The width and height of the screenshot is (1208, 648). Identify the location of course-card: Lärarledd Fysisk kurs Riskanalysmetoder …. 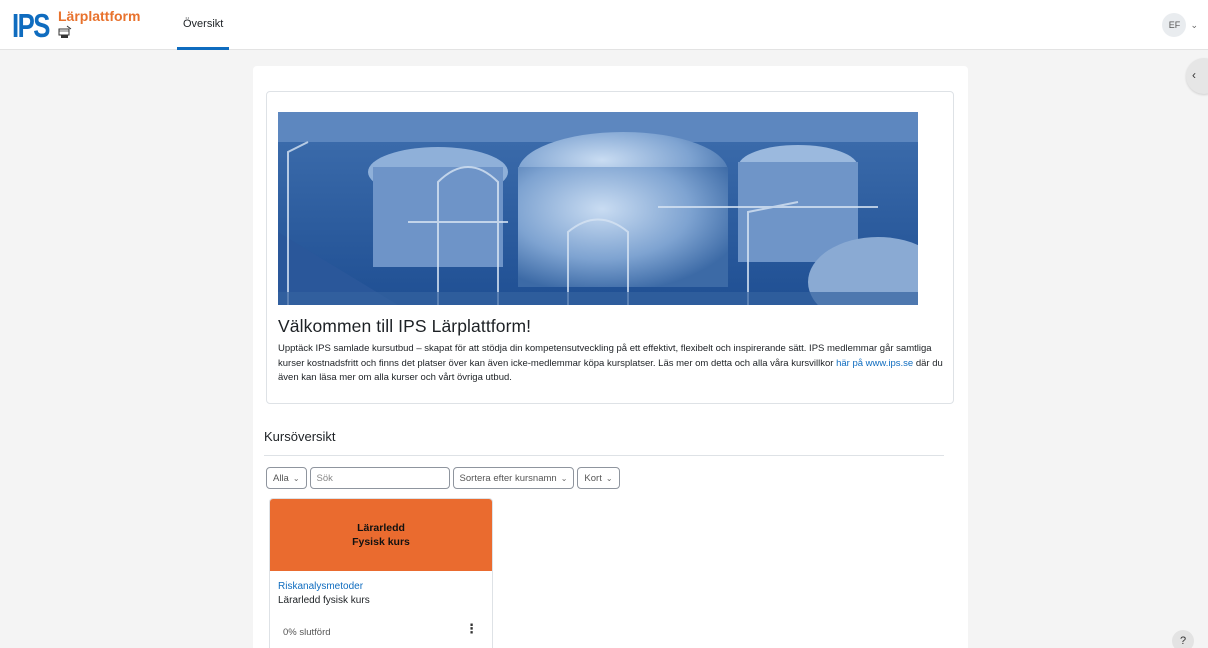
(381, 573).